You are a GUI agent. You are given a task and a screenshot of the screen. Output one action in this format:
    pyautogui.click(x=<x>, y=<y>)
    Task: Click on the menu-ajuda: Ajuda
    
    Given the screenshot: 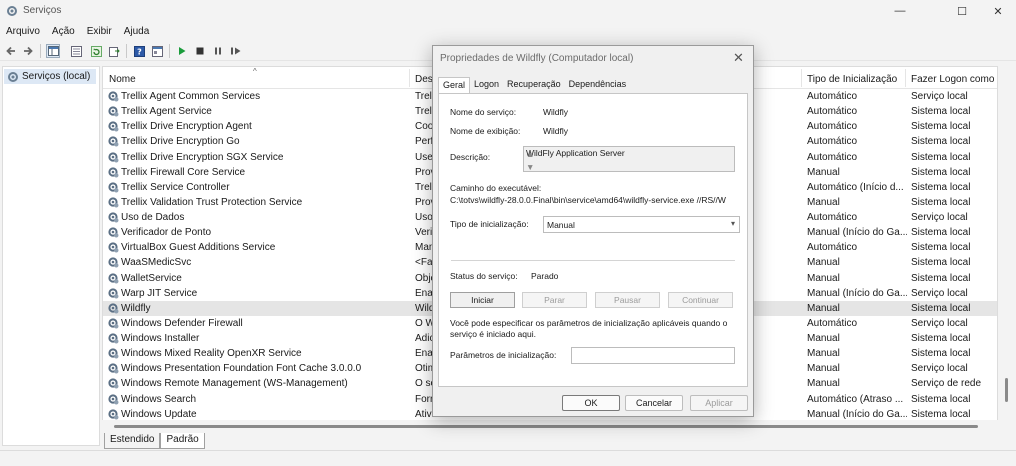 What is the action you would take?
    pyautogui.click(x=137, y=32)
    